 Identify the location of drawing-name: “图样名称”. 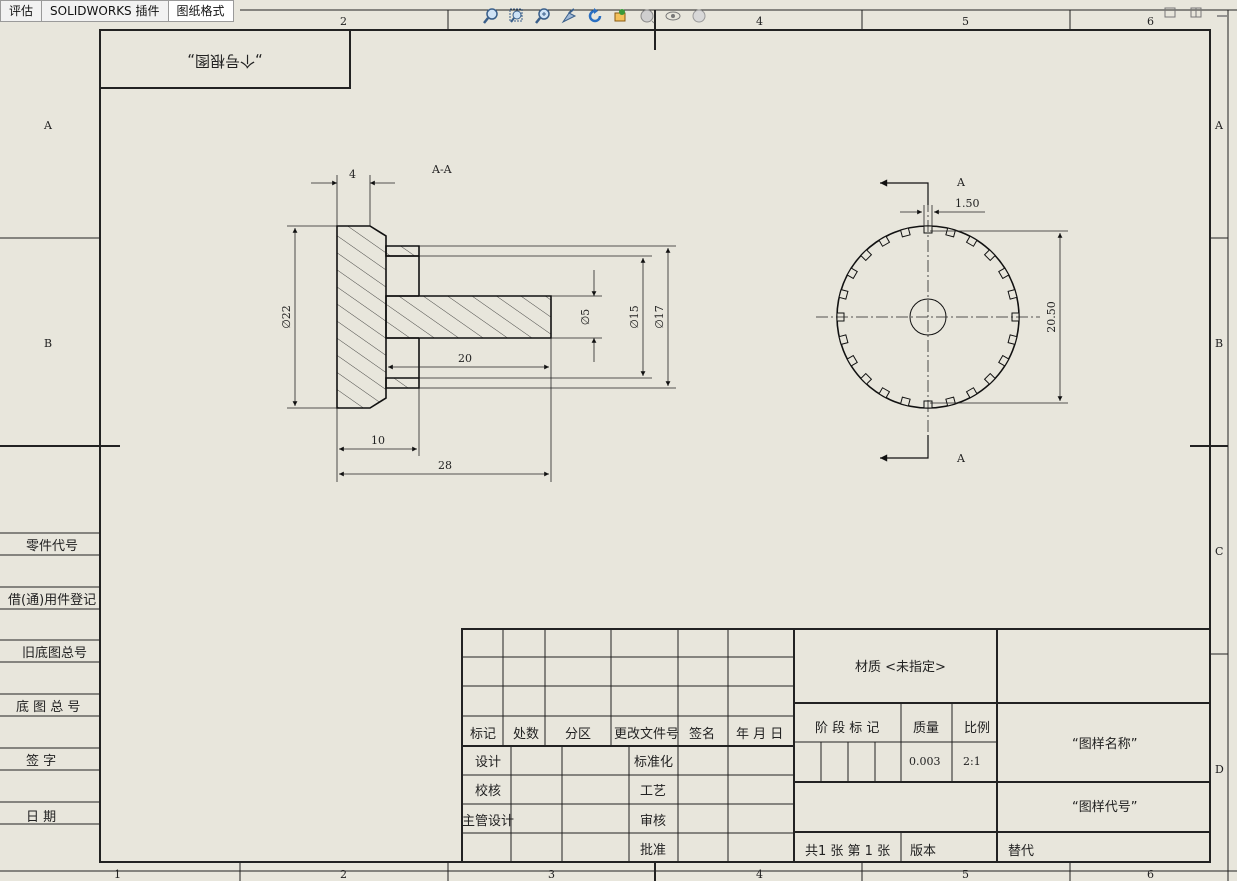
(1104, 744).